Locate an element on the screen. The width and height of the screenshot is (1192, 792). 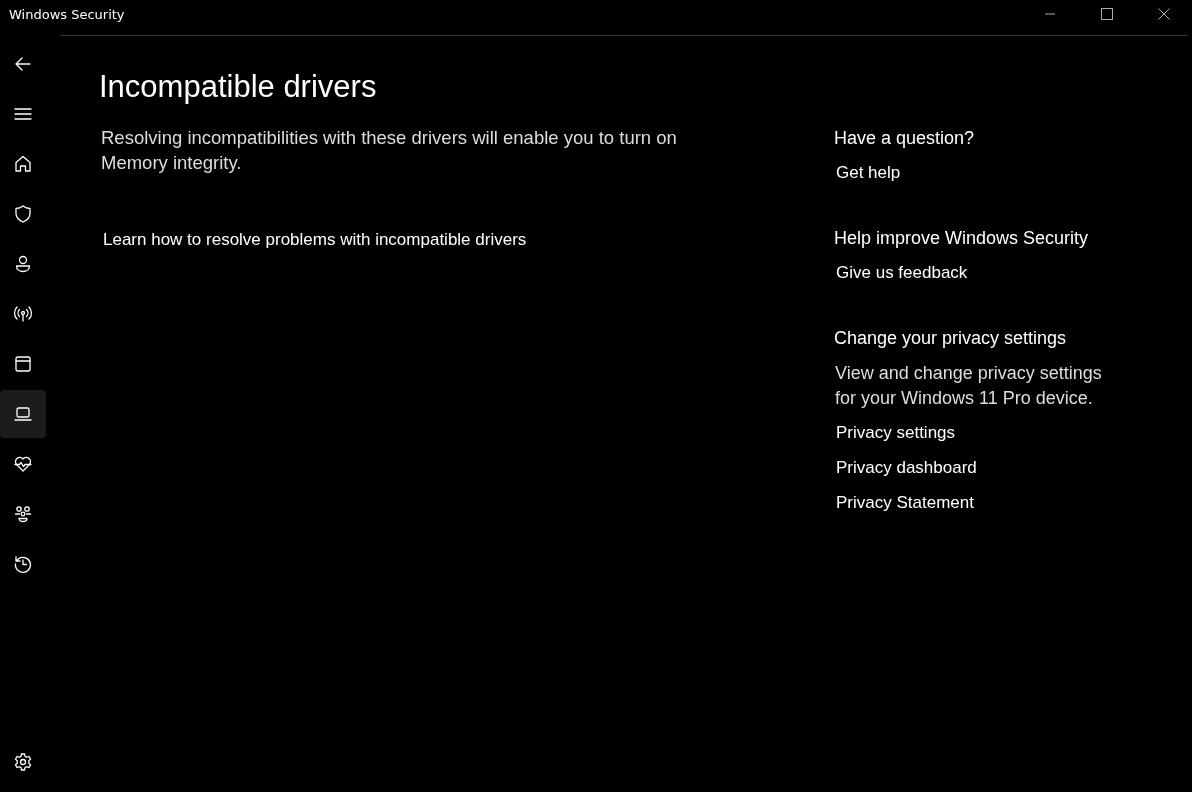
page-description: Resolving incompatibilities with these drivers will enable you to turn on Memory integrity. is located at coordinates (389, 150).